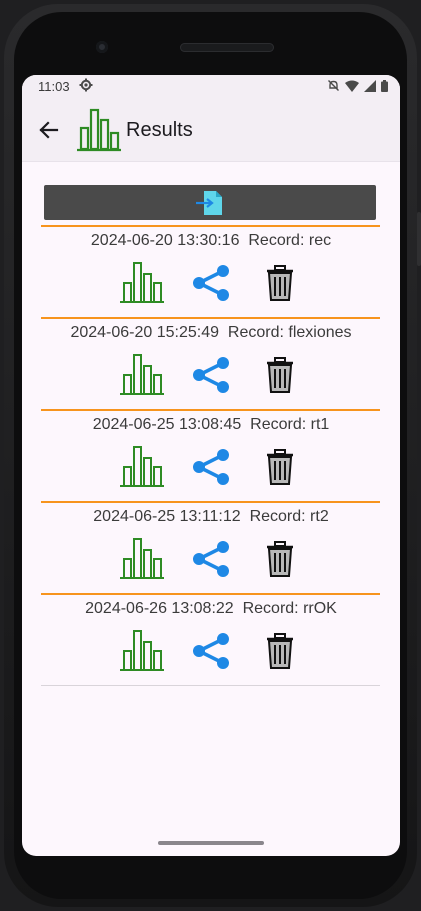 The image size is (421, 911). Describe the element at coordinates (384, 85) in the screenshot. I see `battery-icon` at that location.